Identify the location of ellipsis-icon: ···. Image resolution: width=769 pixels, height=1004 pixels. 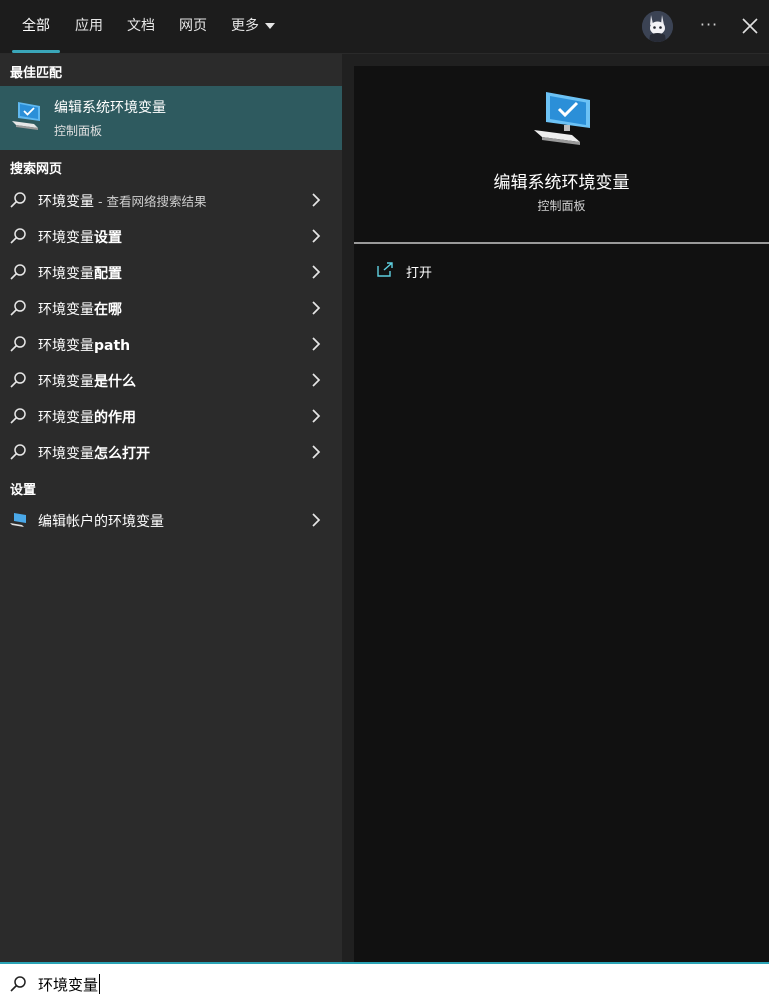
(709, 24).